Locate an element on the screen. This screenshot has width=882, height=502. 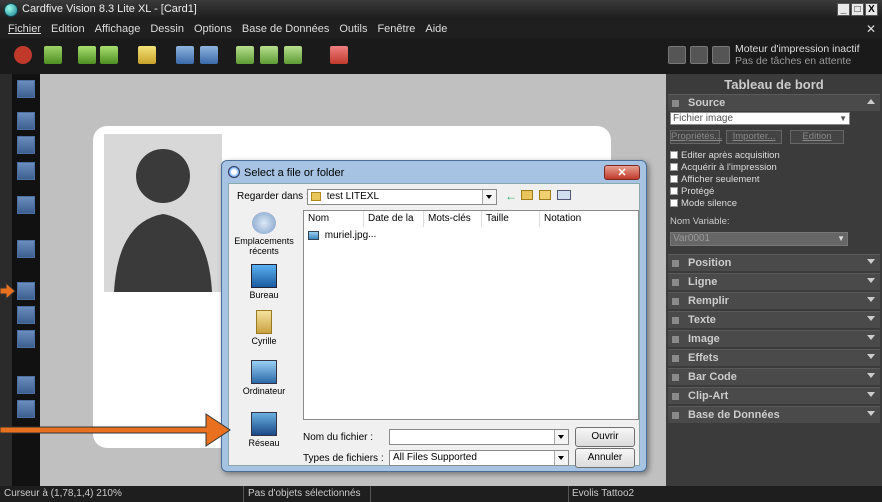
zoom-in-icon is located at coordinates (245, 55).